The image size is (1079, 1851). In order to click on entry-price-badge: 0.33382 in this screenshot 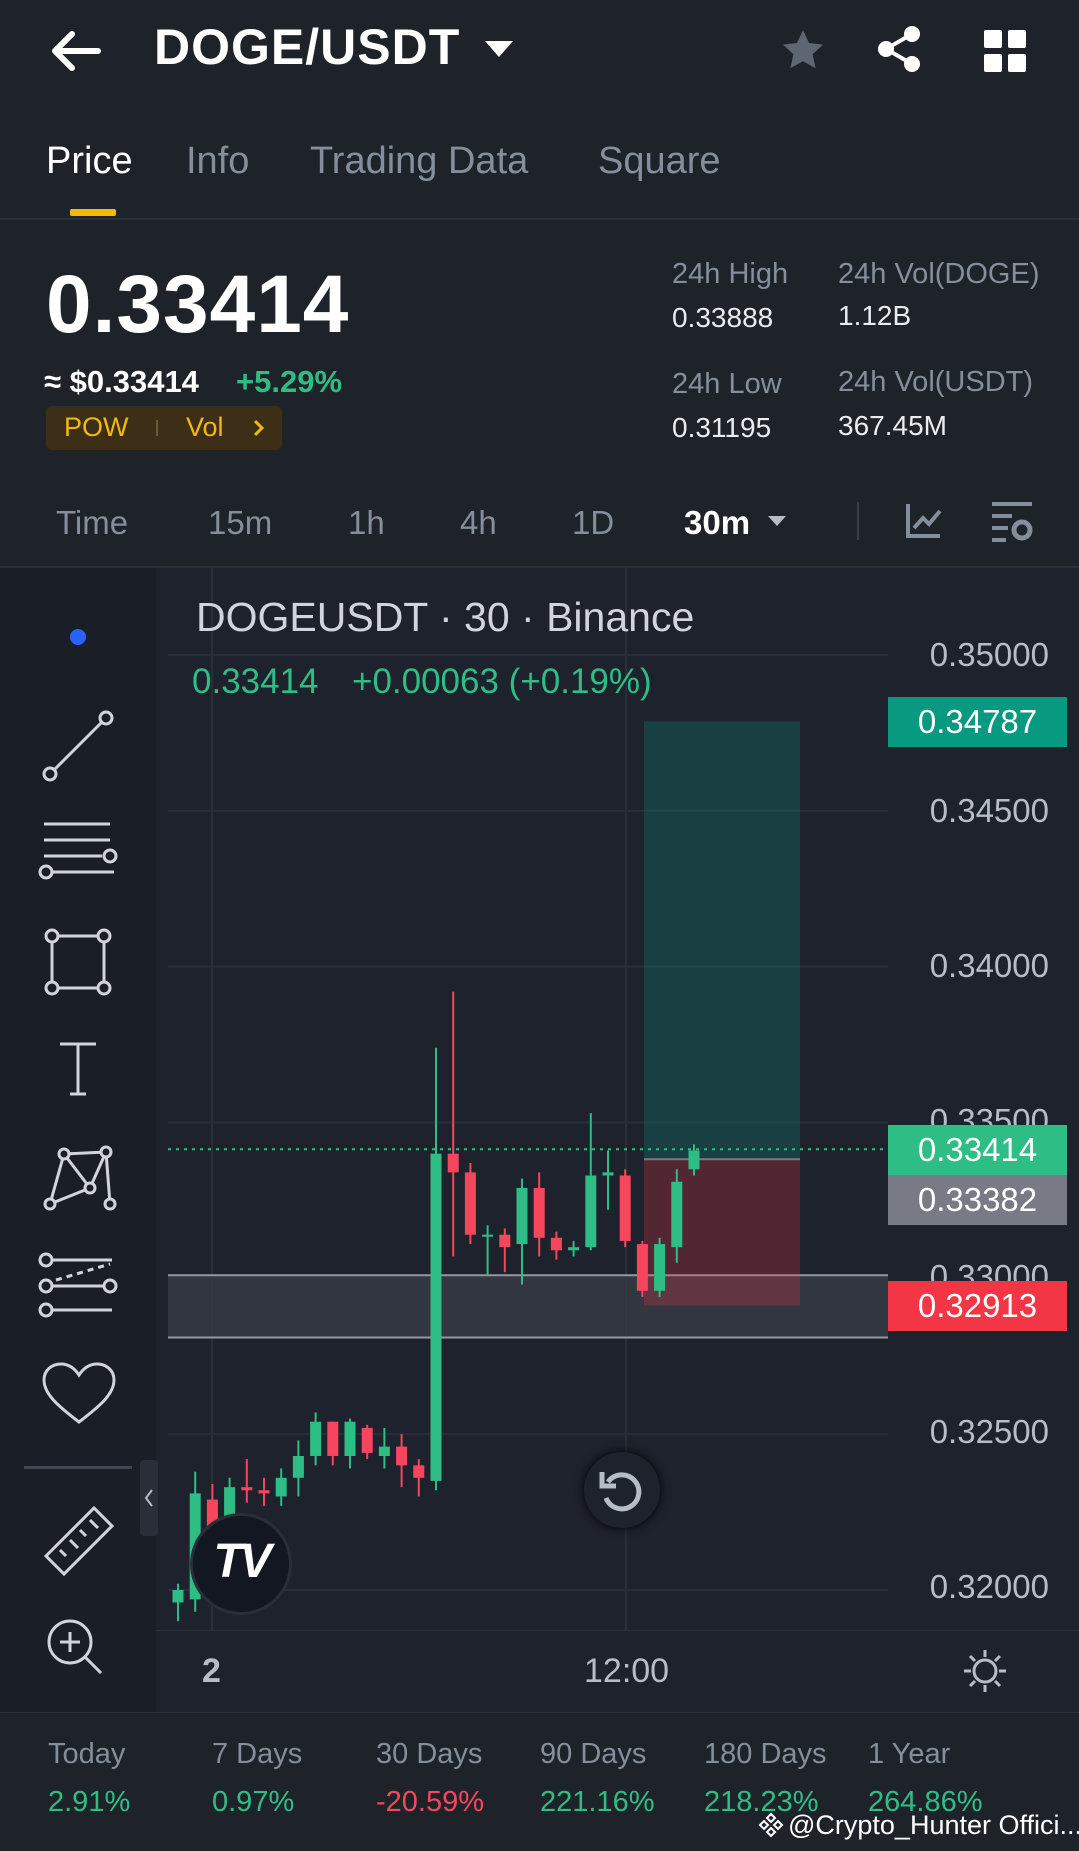, I will do `click(977, 1200)`.